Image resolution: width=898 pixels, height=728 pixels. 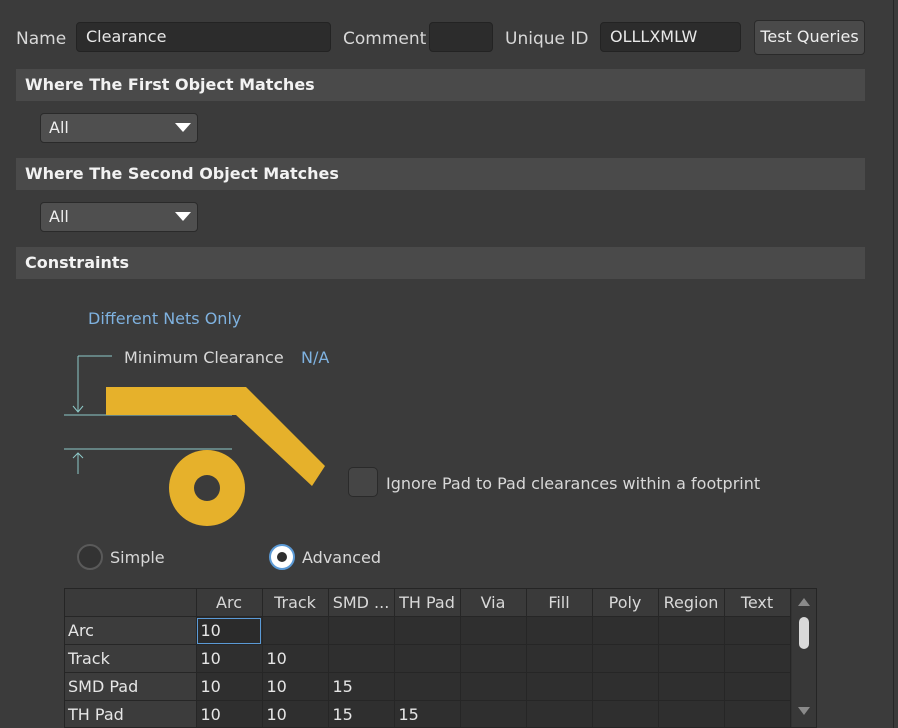 I want to click on second-object-header: Where The Second Object Matches, so click(x=440, y=174).